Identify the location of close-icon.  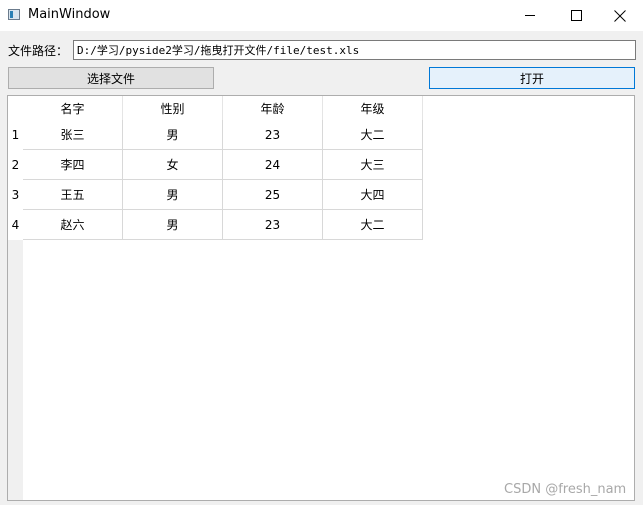
(620, 15).